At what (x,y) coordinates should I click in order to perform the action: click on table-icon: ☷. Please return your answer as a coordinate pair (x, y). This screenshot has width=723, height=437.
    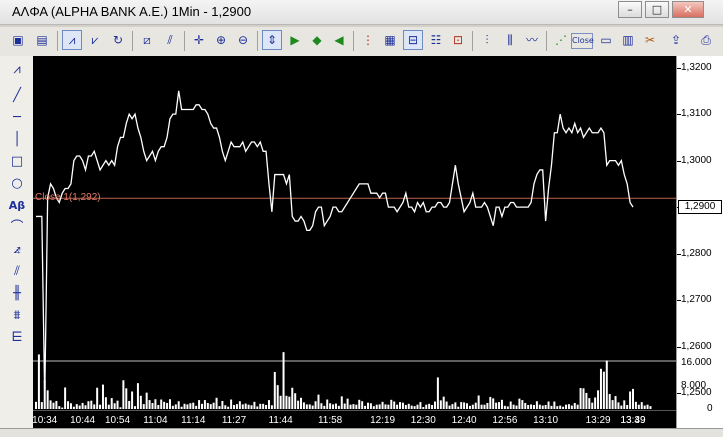
    Looking at the image, I should click on (436, 40).